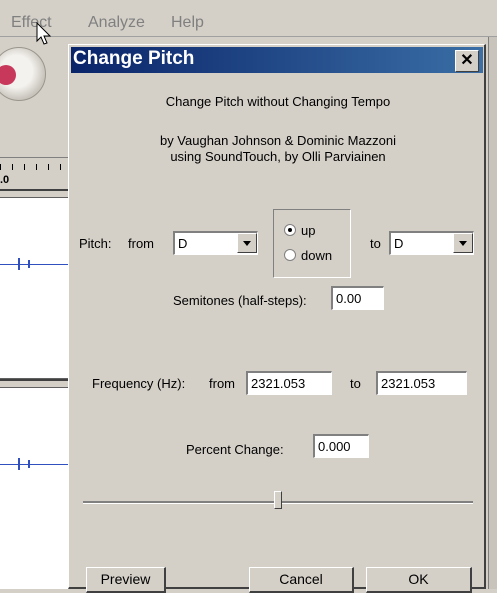  Describe the element at coordinates (95, 243) in the screenshot. I see `pitch-label: Pitch:` at that location.